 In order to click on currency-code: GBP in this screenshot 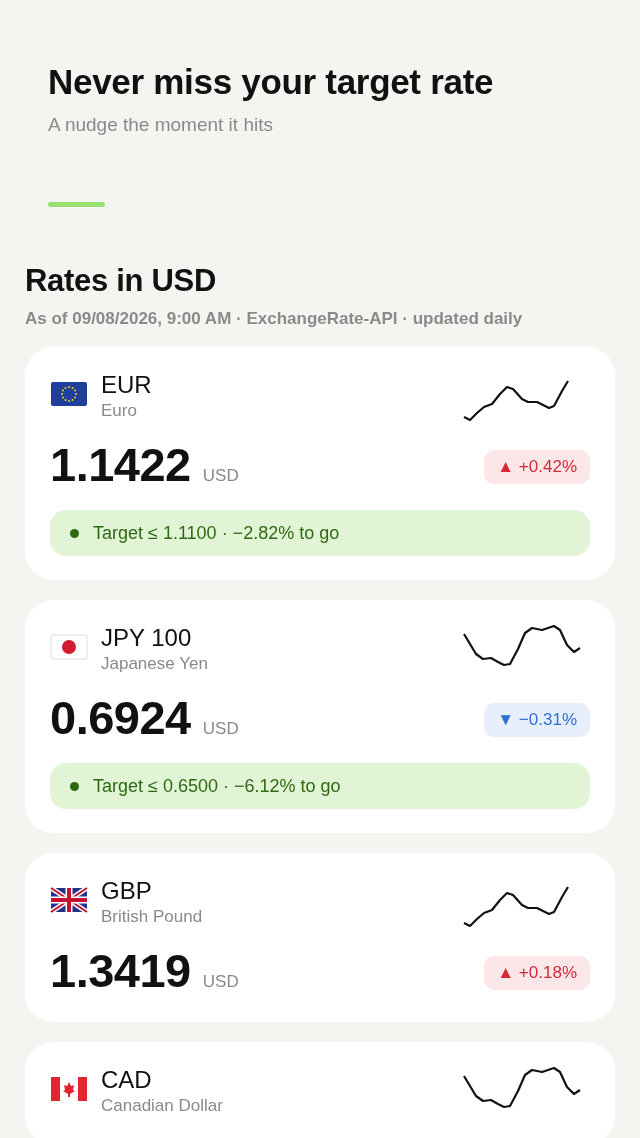, I will do `click(127, 891)`.